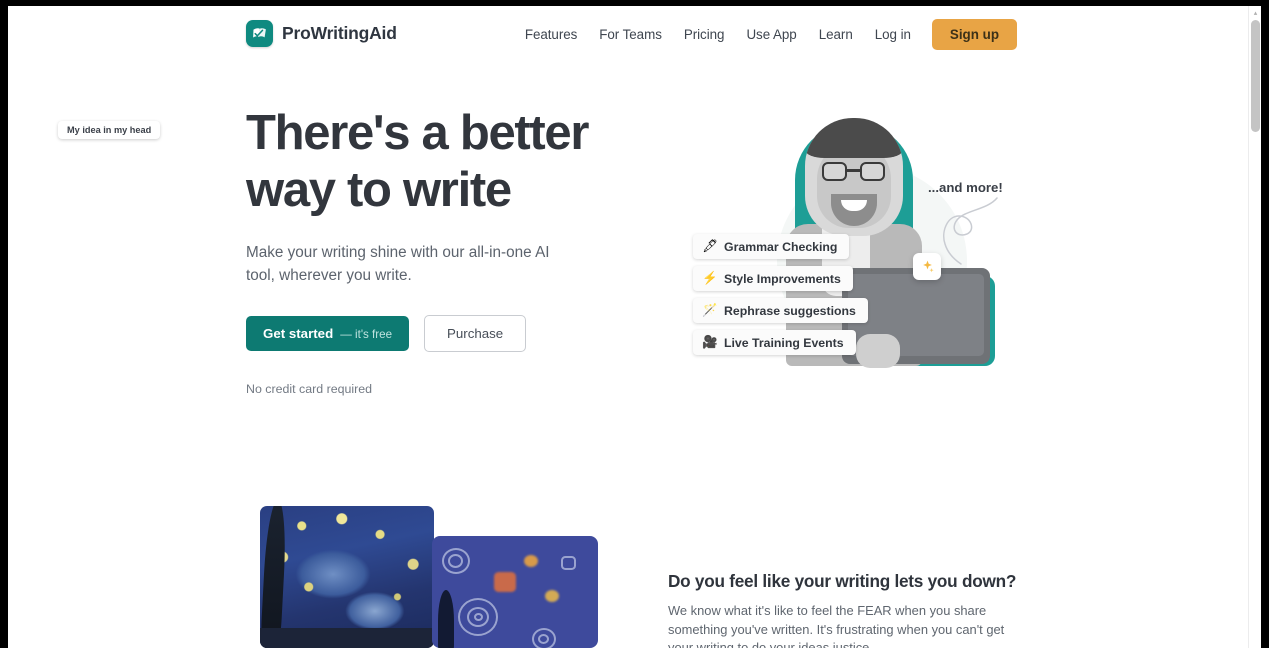 This screenshot has height=648, width=1269. I want to click on callout-squiggle-icon, so click(970, 231).